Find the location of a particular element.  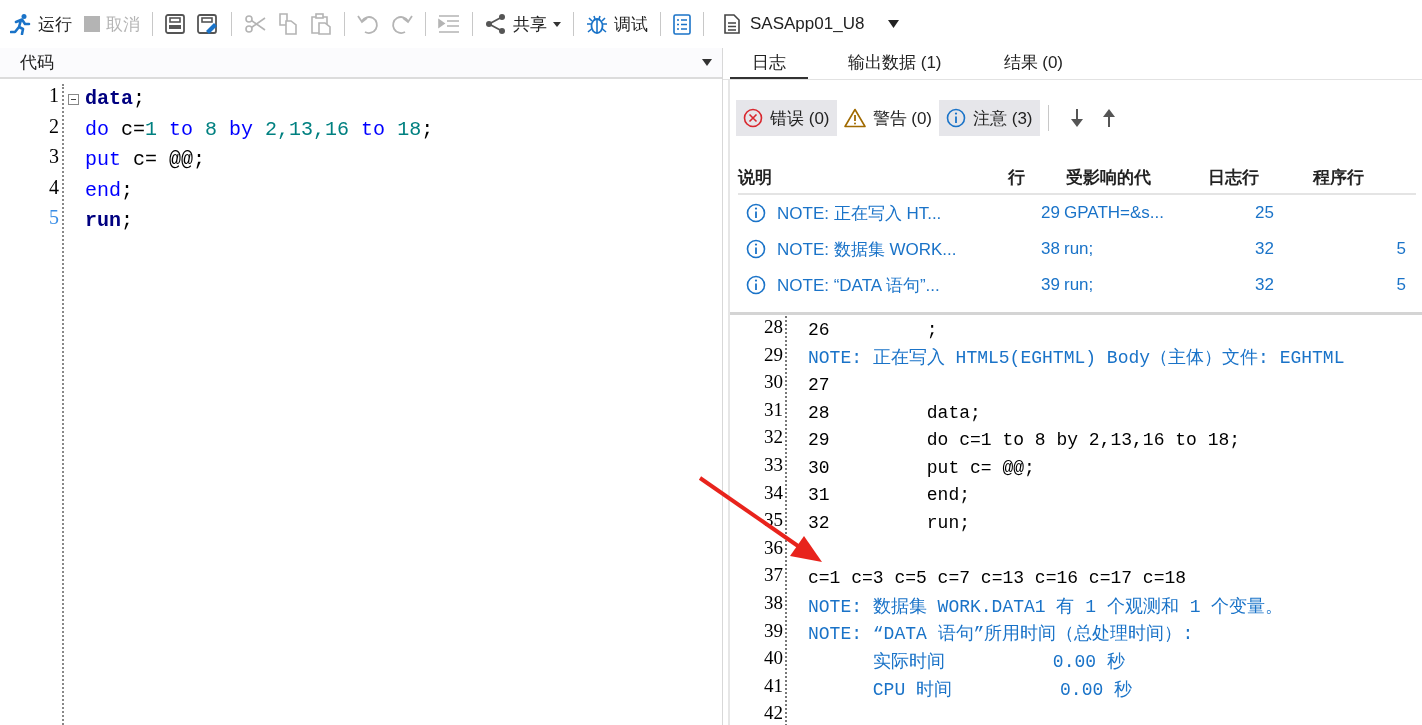

log-line: 实际时间 0.00 秒 is located at coordinates (998, 661).